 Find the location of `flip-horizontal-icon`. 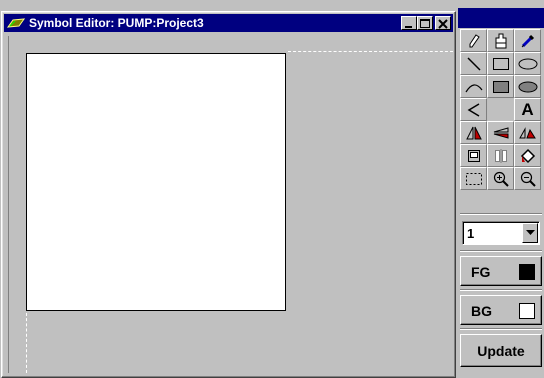

flip-horizontal-icon is located at coordinates (473, 132).